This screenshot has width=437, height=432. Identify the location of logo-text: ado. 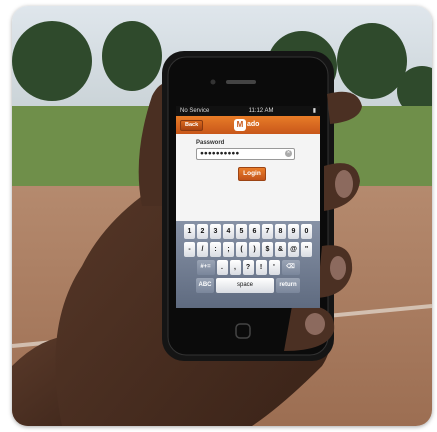
(253, 124).